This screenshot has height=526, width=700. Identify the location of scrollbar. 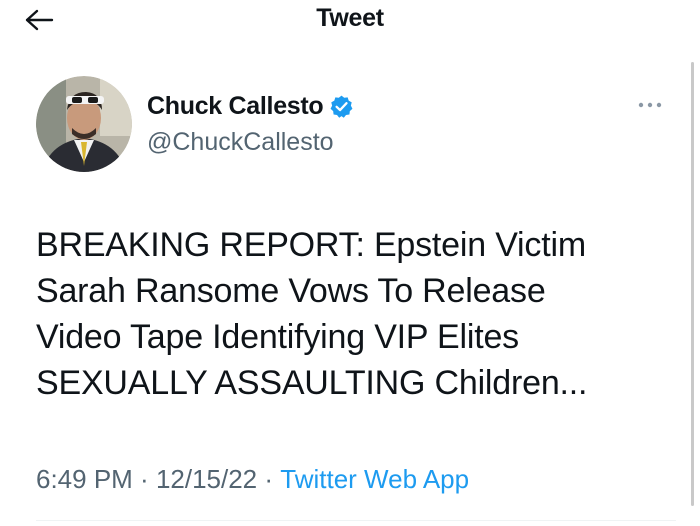
(692, 284).